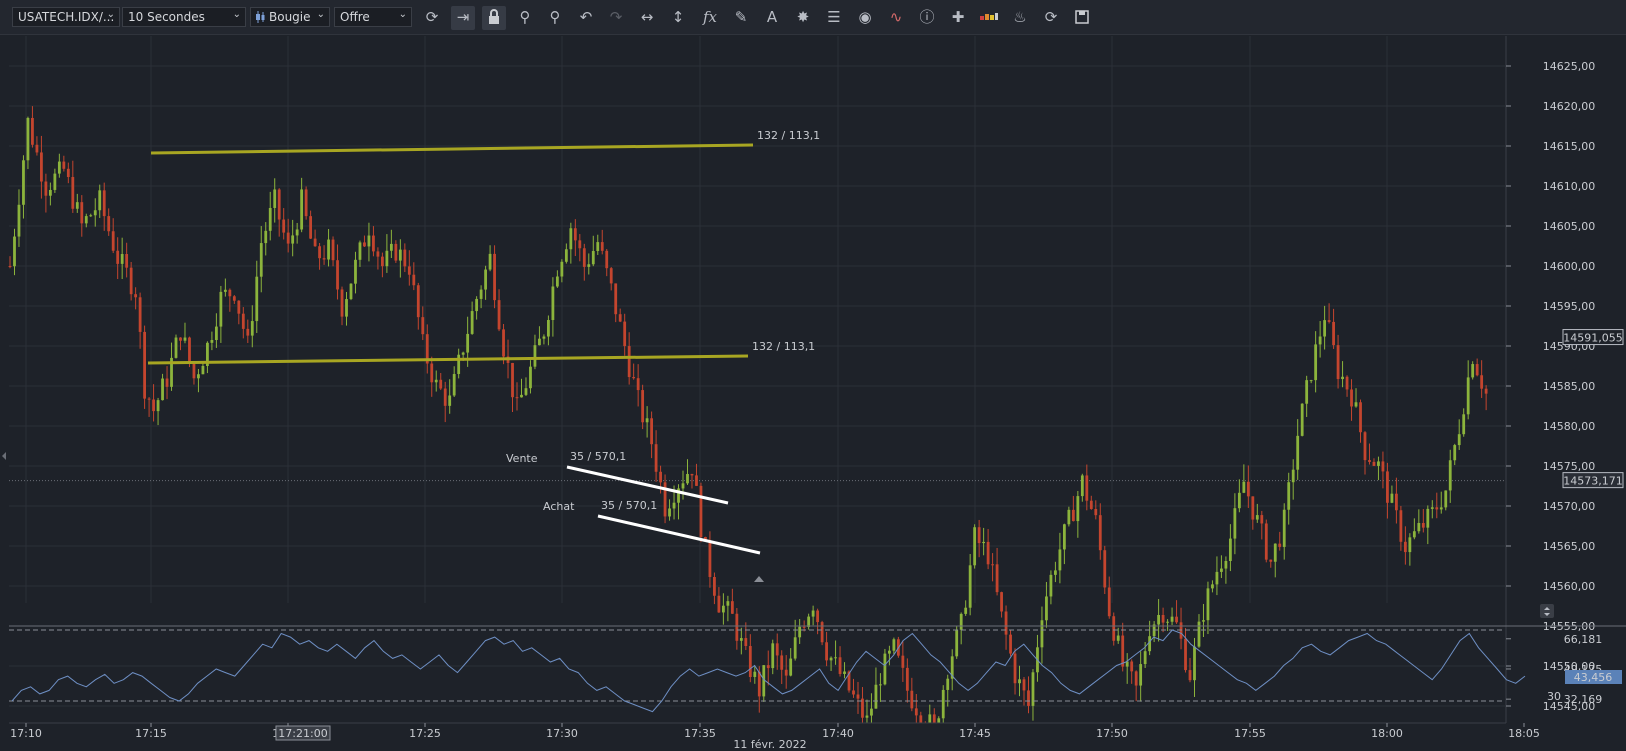 Image resolution: width=1626 pixels, height=751 pixels. Describe the element at coordinates (1554, 696) in the screenshot. I see `rsi-level-label: 30` at that location.